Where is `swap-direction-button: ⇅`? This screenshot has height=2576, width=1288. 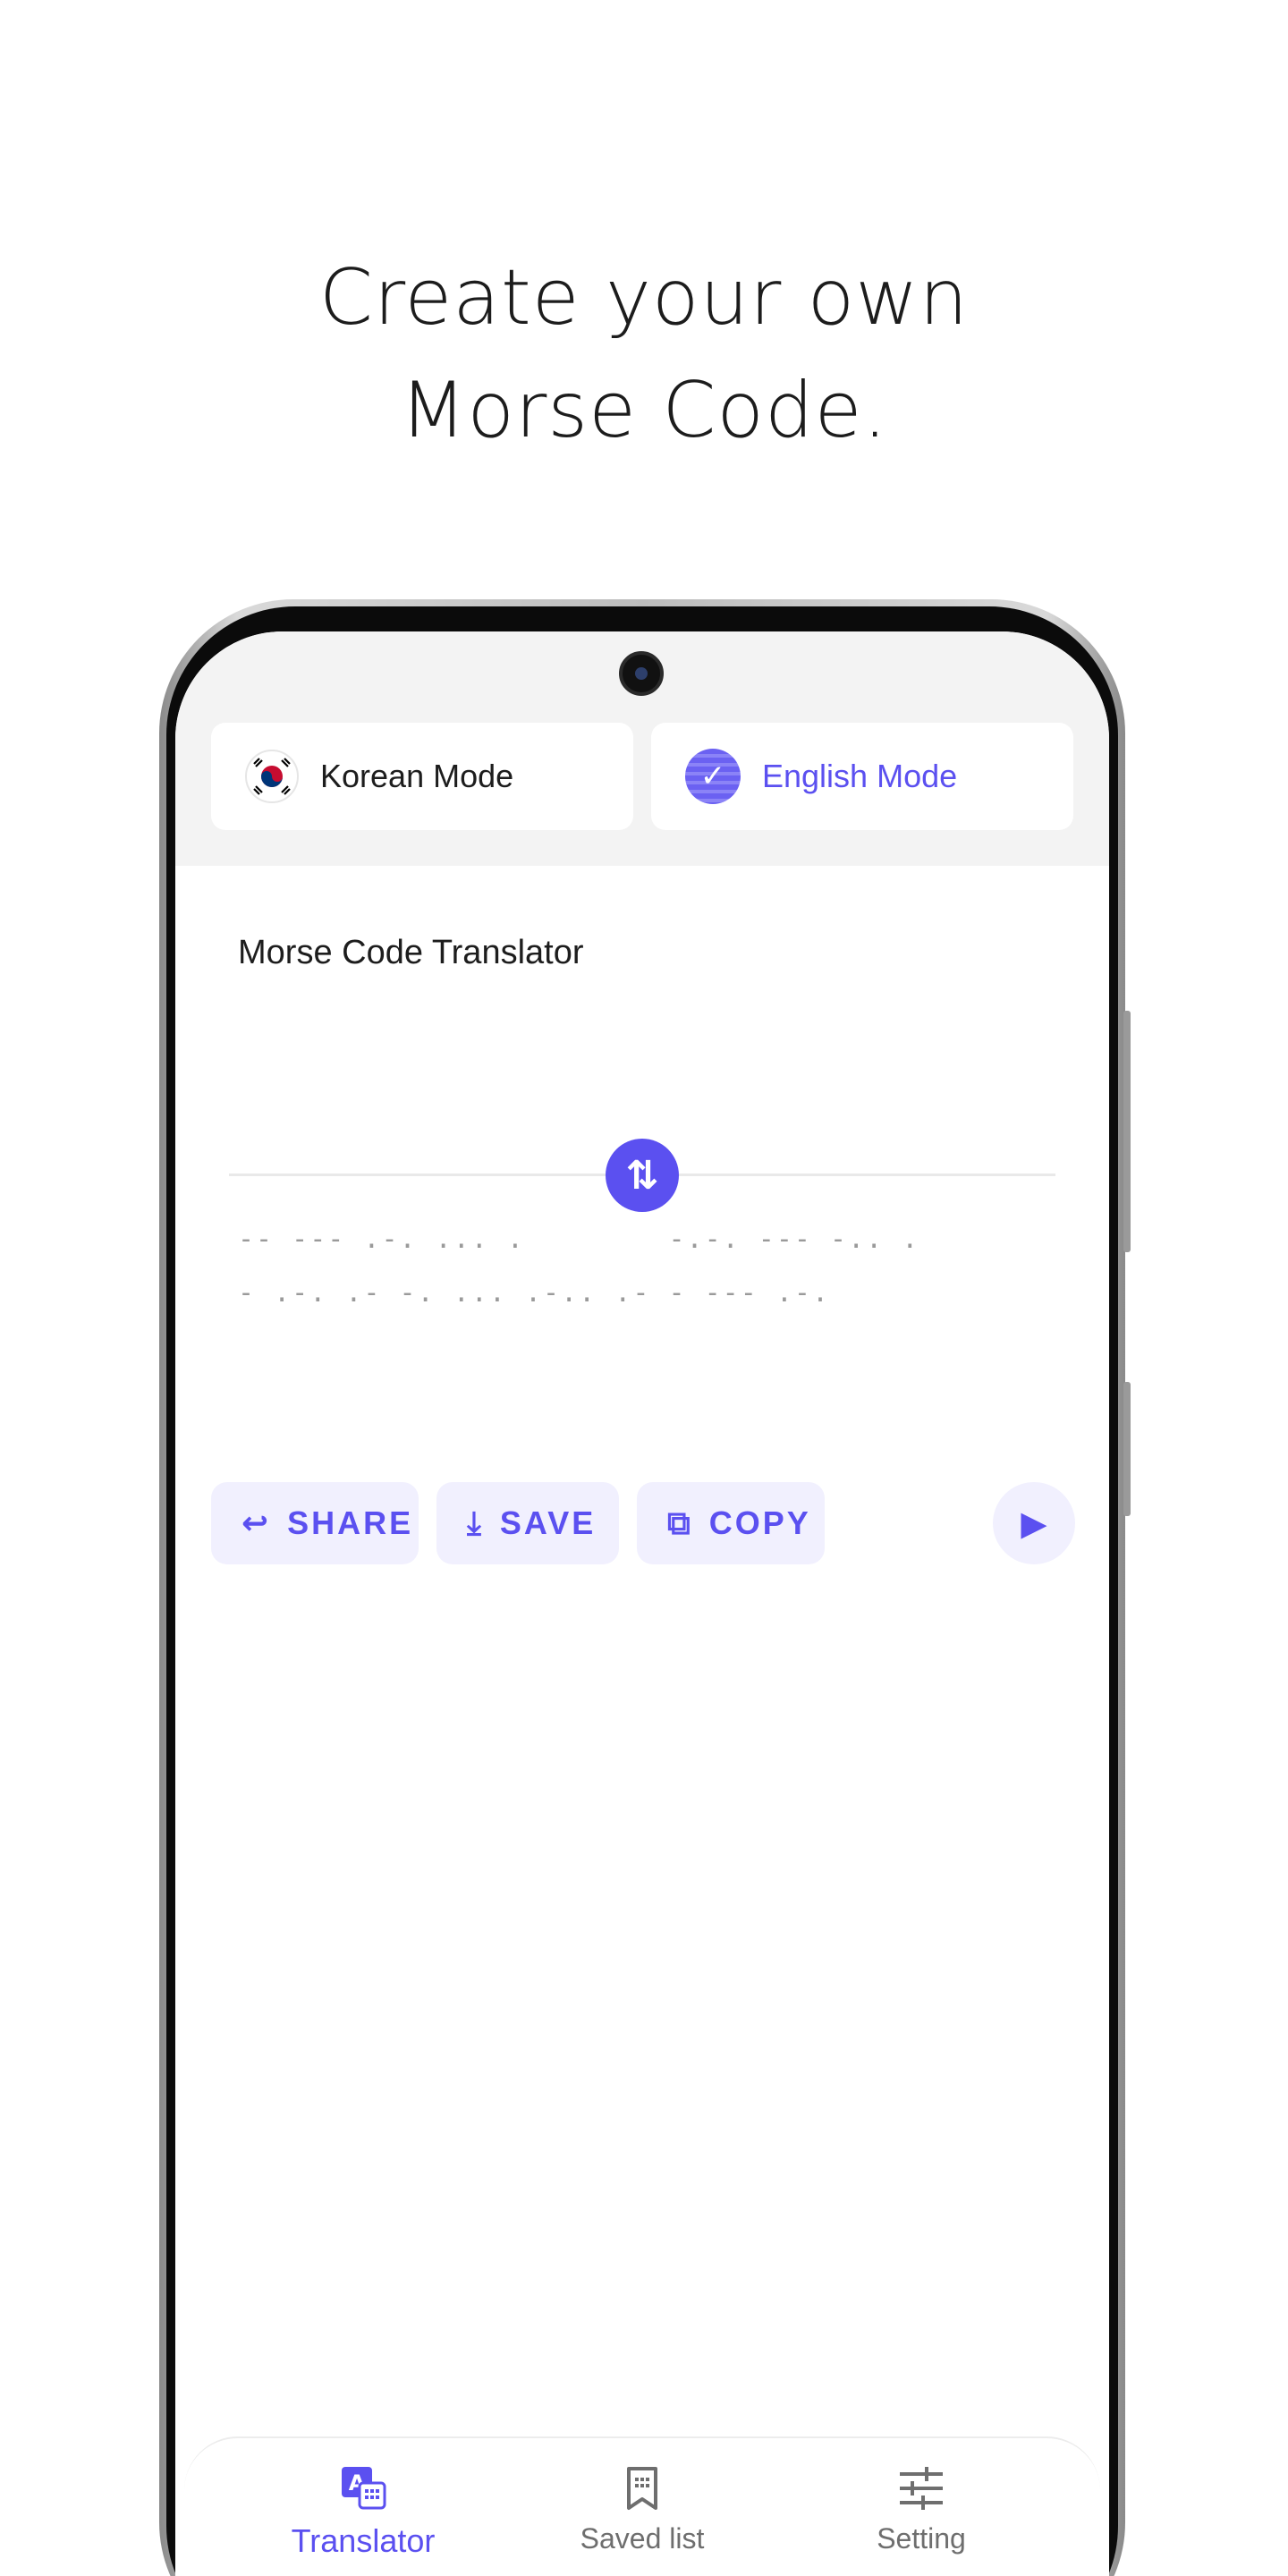 swap-direction-button: ⇅ is located at coordinates (642, 1175).